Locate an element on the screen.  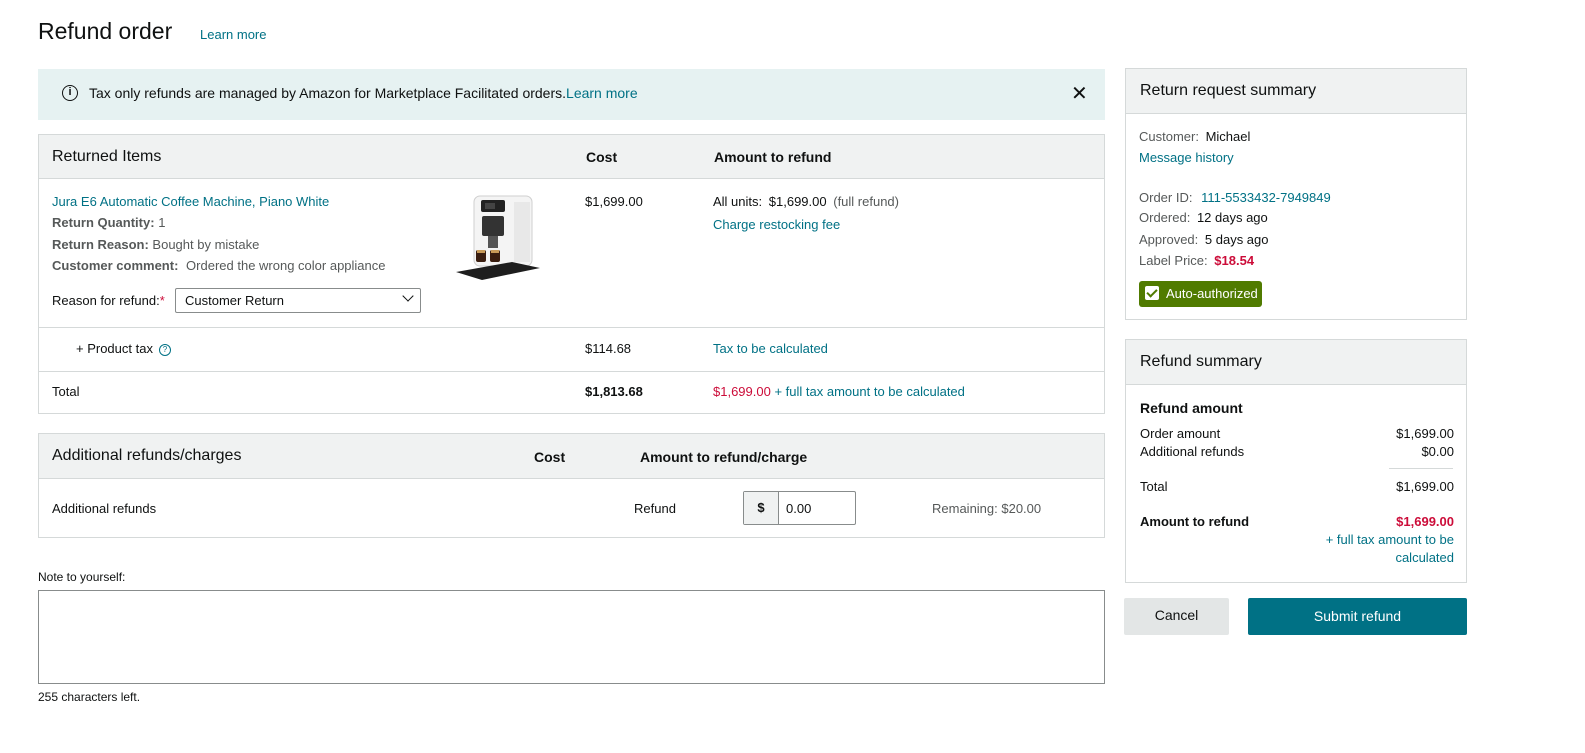
returned-items-title: Returned Items is located at coordinates (107, 156).